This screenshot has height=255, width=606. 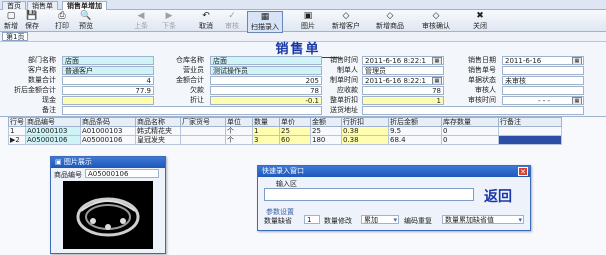 What do you see at coordinates (482, 100) in the screenshot?
I see `audit-time-label: 审核时间` at bounding box center [482, 100].